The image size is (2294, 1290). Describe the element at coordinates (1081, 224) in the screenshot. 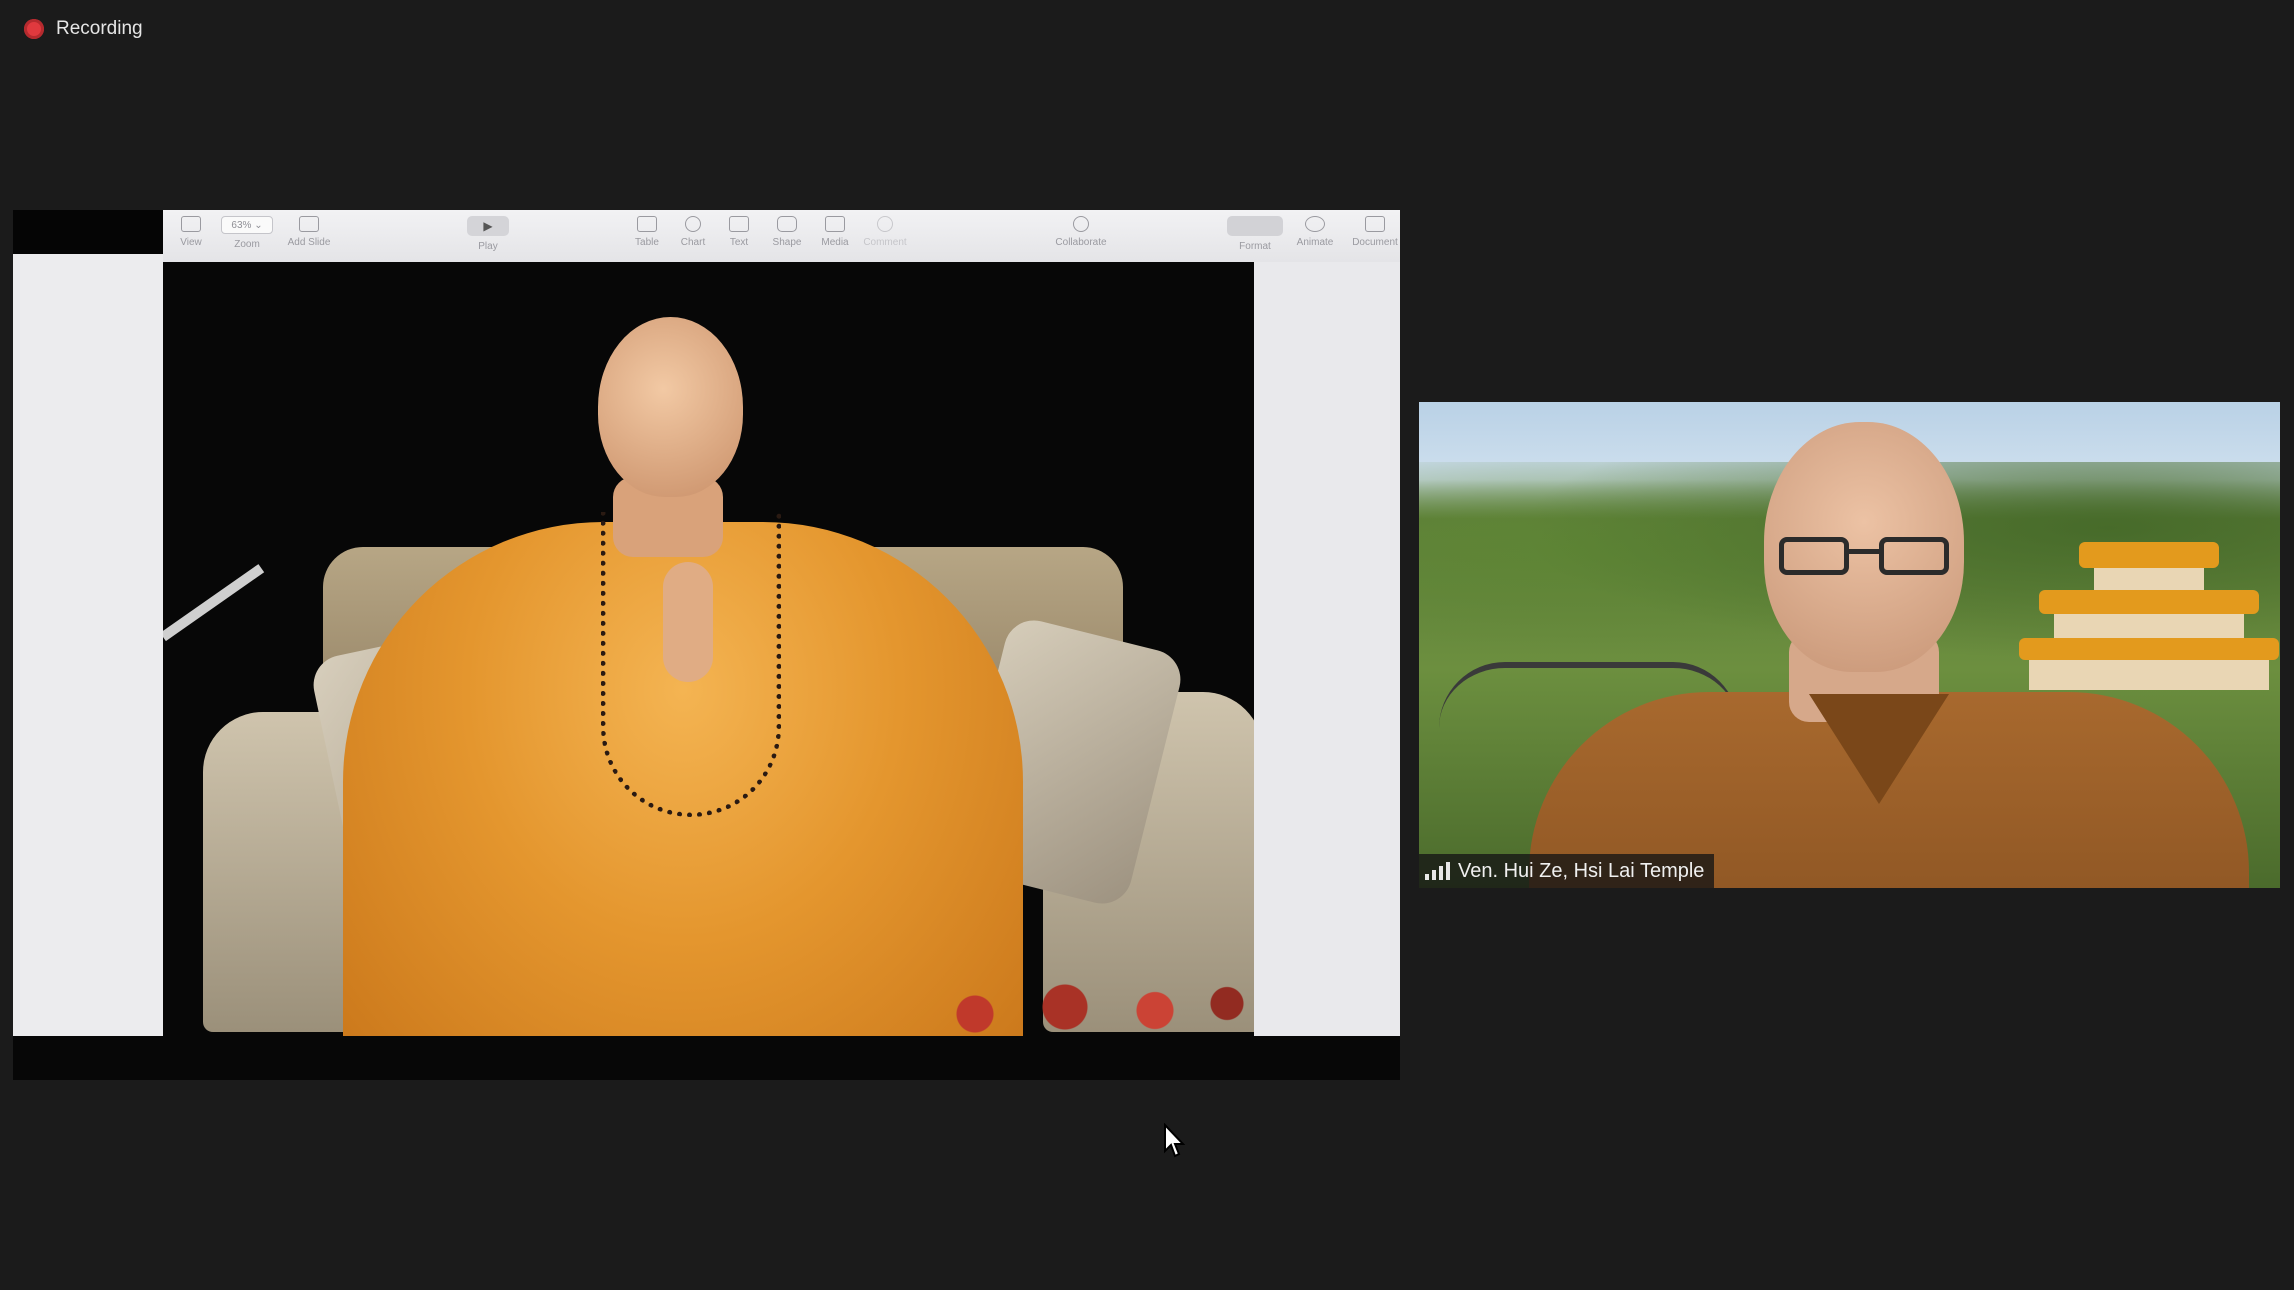

I see `collaborate-icon` at that location.